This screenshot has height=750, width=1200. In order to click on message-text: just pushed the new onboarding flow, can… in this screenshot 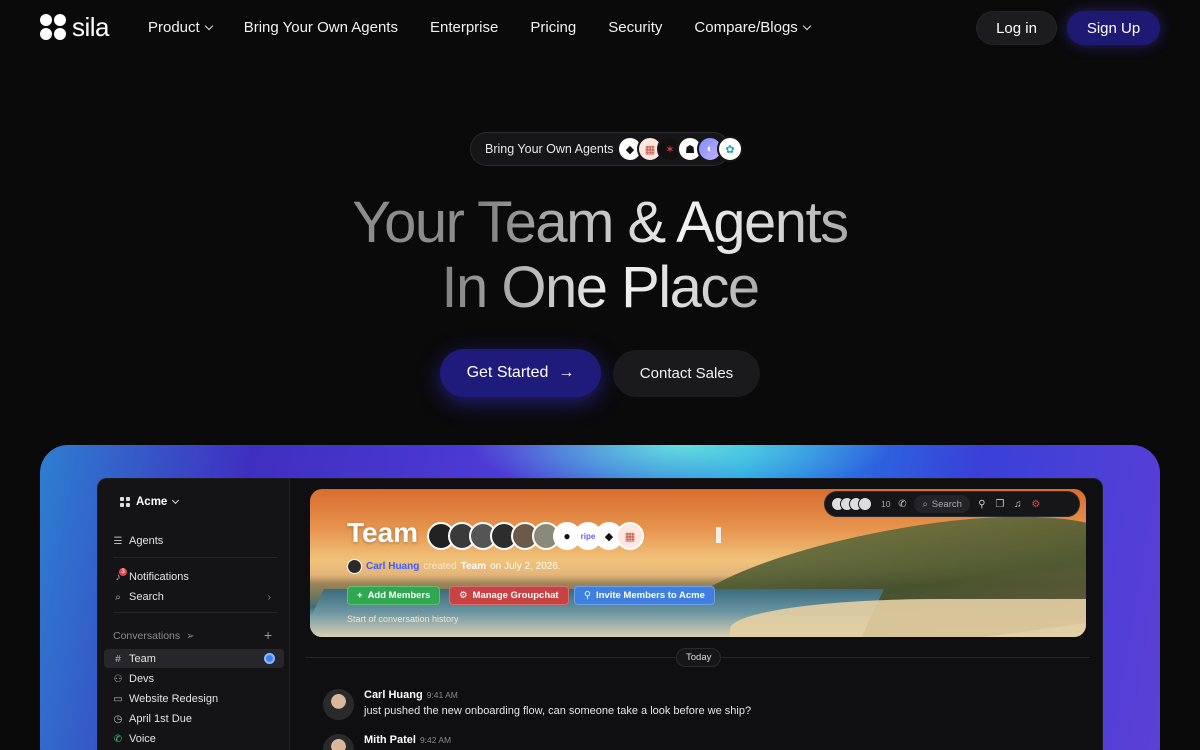, I will do `click(558, 711)`.